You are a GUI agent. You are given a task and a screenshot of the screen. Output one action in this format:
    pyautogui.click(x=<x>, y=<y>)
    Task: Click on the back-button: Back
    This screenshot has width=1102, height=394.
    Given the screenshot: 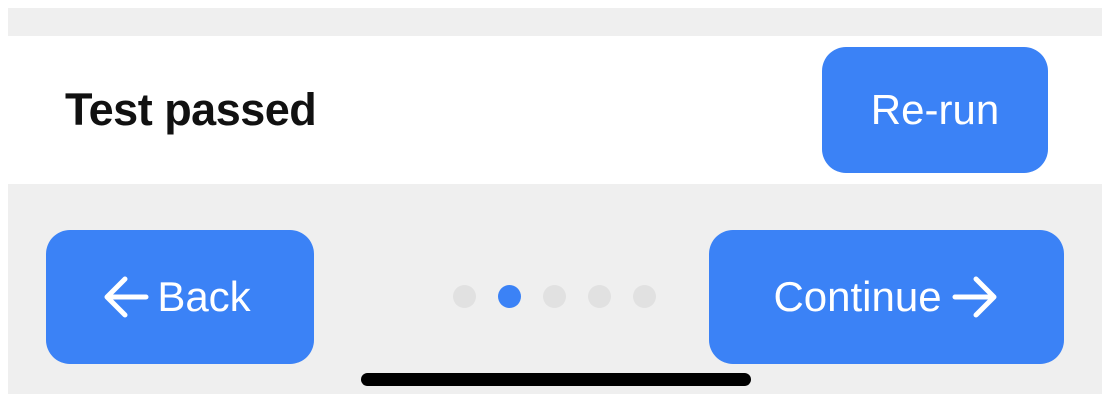 What is the action you would take?
    pyautogui.click(x=180, y=297)
    